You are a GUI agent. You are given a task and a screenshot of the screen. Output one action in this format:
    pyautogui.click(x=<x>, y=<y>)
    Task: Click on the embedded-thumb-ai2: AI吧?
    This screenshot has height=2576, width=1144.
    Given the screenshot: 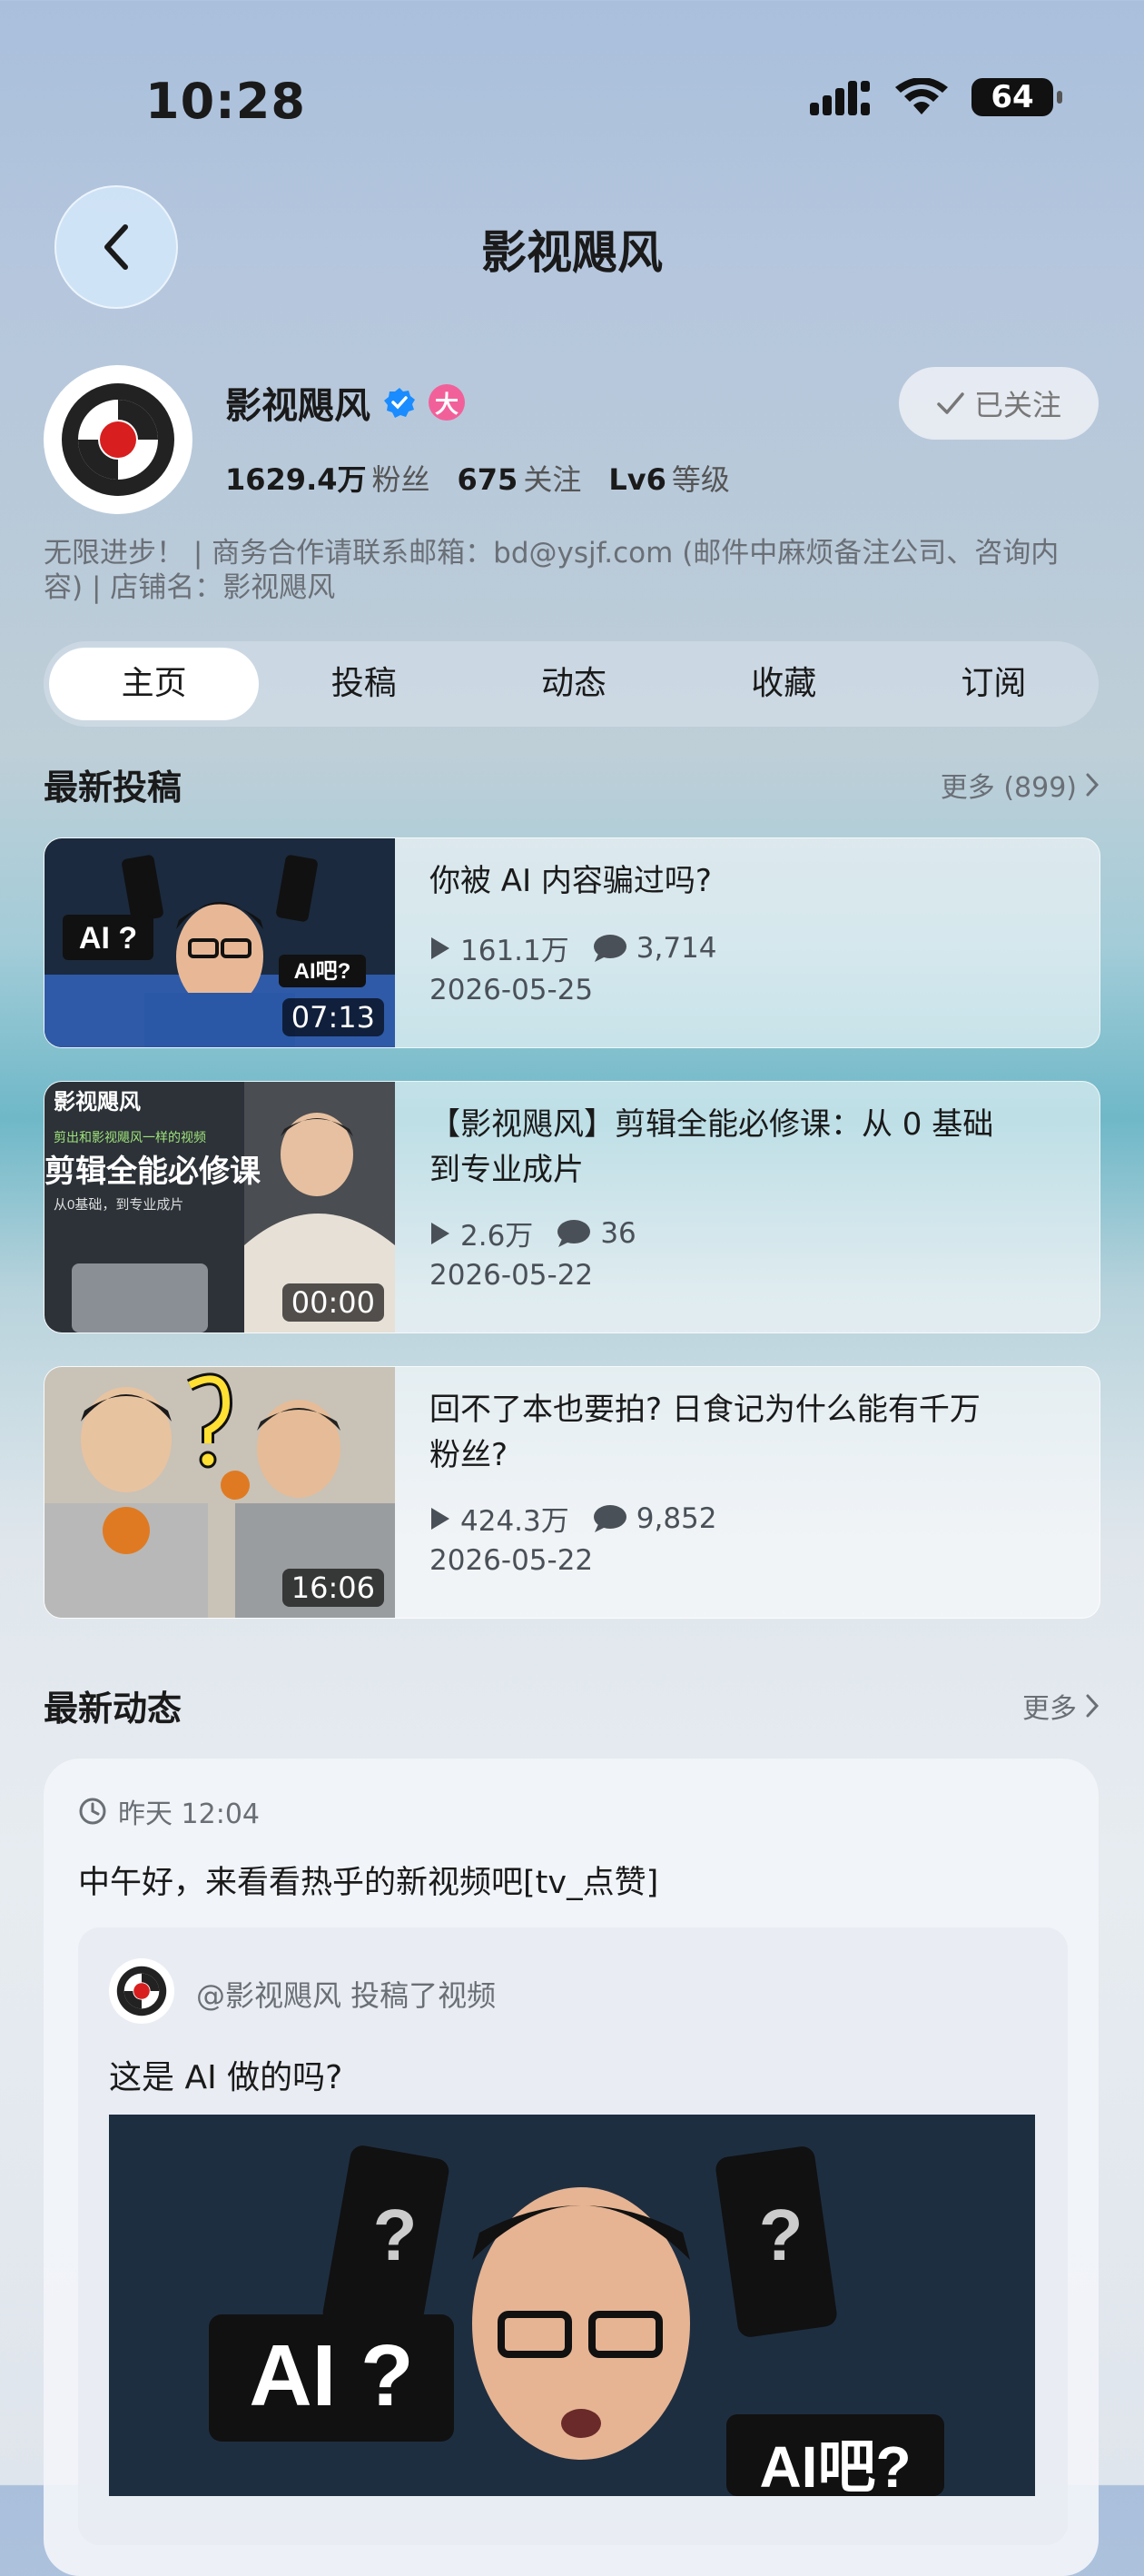 What is the action you would take?
    pyautogui.click(x=835, y=2465)
    